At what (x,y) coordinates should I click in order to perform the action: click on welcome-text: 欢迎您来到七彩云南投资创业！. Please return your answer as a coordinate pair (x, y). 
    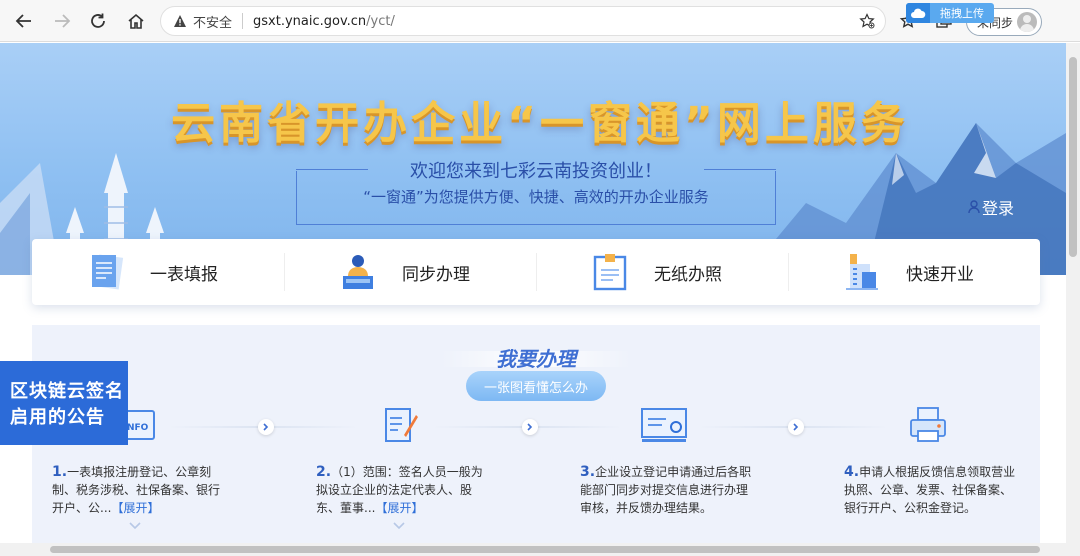
    Looking at the image, I should click on (536, 170).